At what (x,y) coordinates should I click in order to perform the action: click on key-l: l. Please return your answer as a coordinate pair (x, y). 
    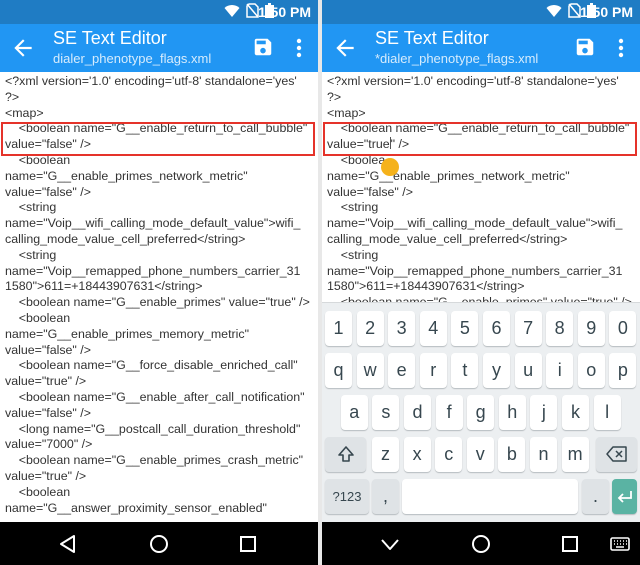
    Looking at the image, I should click on (607, 412).